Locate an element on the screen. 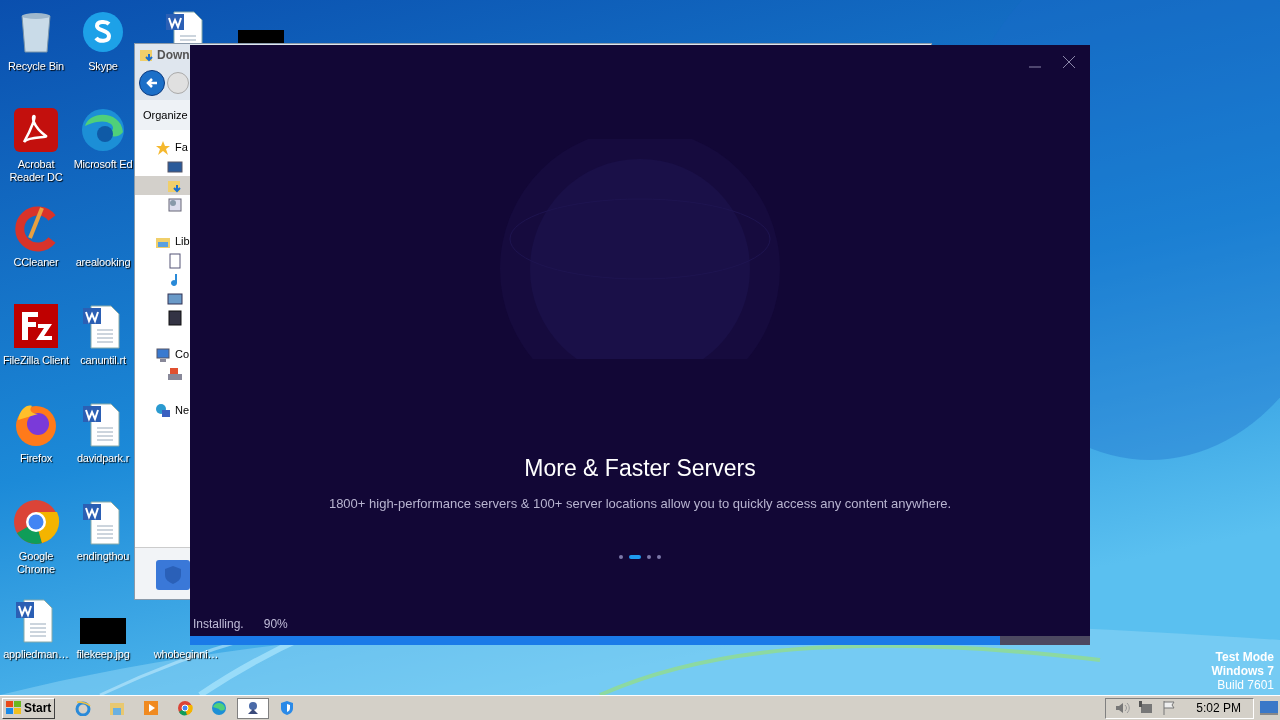 Image resolution: width=1280 pixels, height=720 pixels. recent-places-icon is located at coordinates (175, 204).